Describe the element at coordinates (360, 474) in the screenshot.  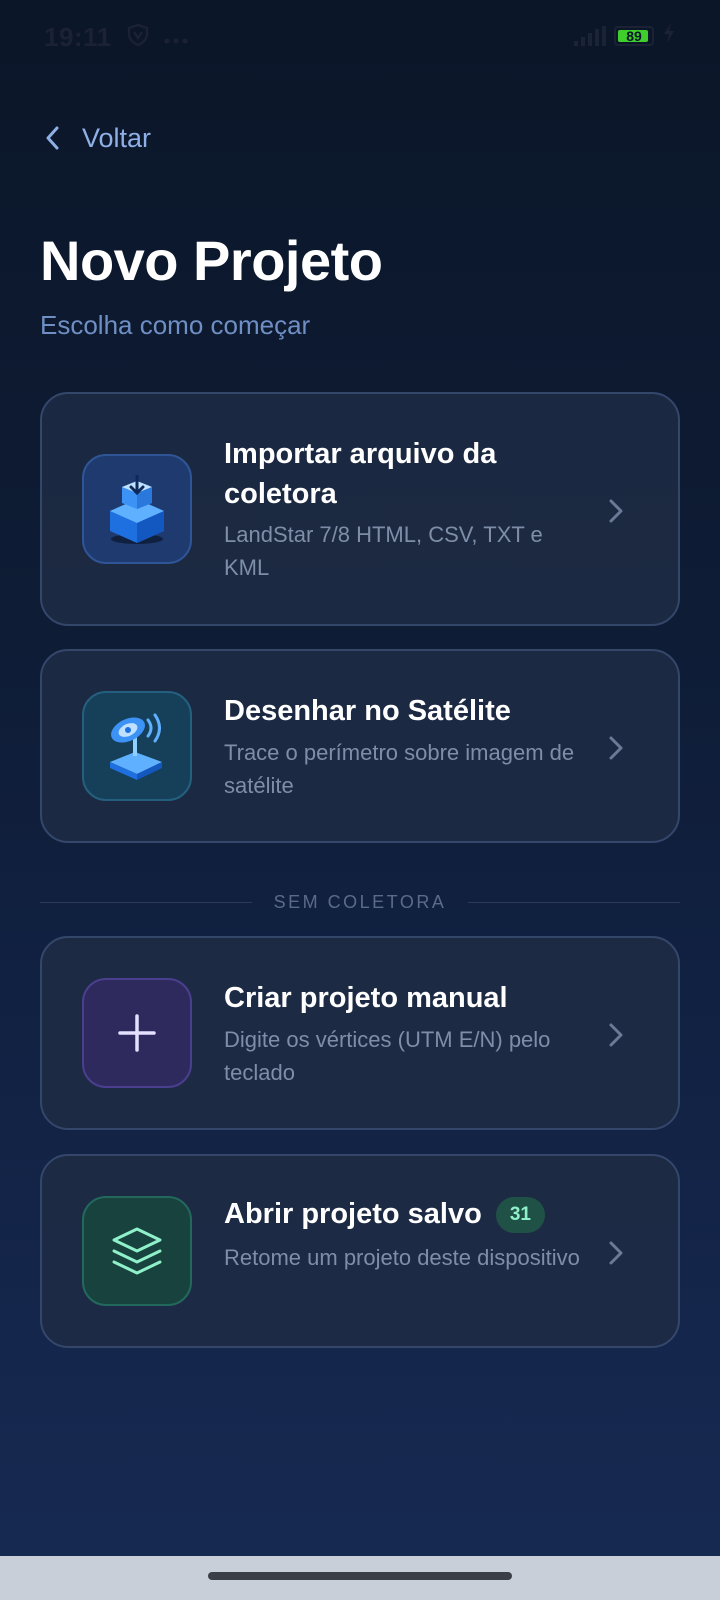
I see `import-card-title: Importar arquivo da coletora` at that location.